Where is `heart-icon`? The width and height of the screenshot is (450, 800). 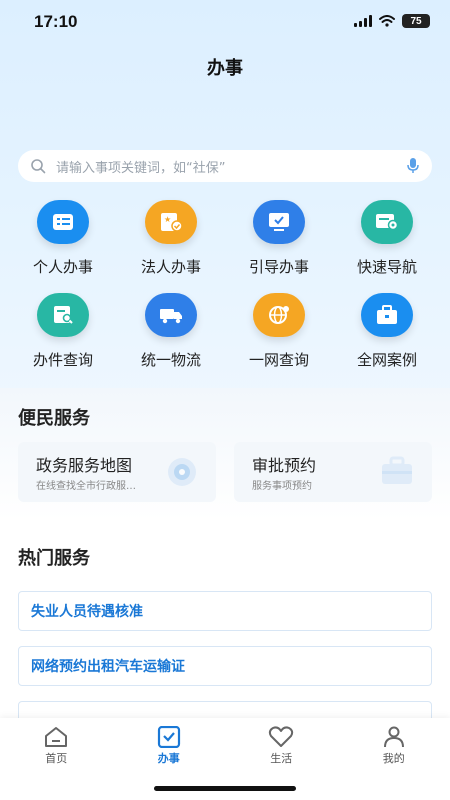 heart-icon is located at coordinates (281, 736).